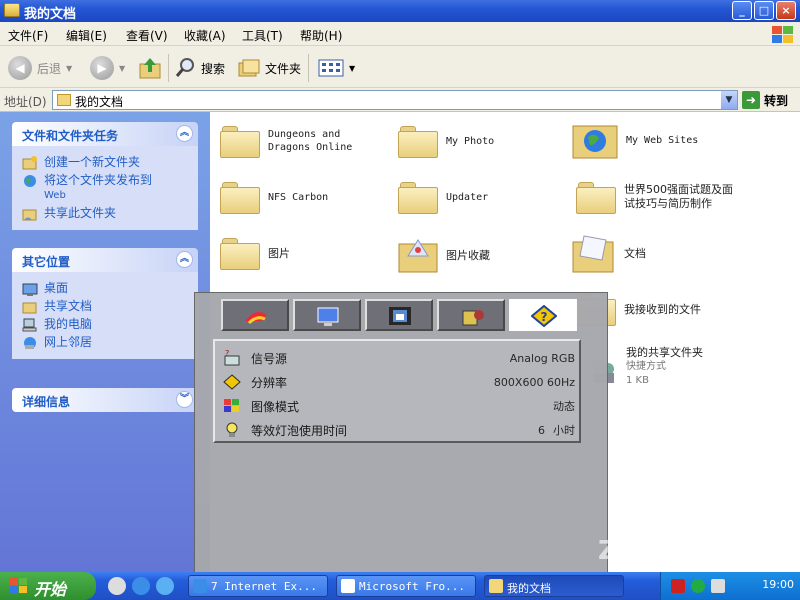 The height and width of the screenshot is (600, 800). What do you see at coordinates (28, 35) in the screenshot?
I see `menu-file: 文件(F)` at bounding box center [28, 35].